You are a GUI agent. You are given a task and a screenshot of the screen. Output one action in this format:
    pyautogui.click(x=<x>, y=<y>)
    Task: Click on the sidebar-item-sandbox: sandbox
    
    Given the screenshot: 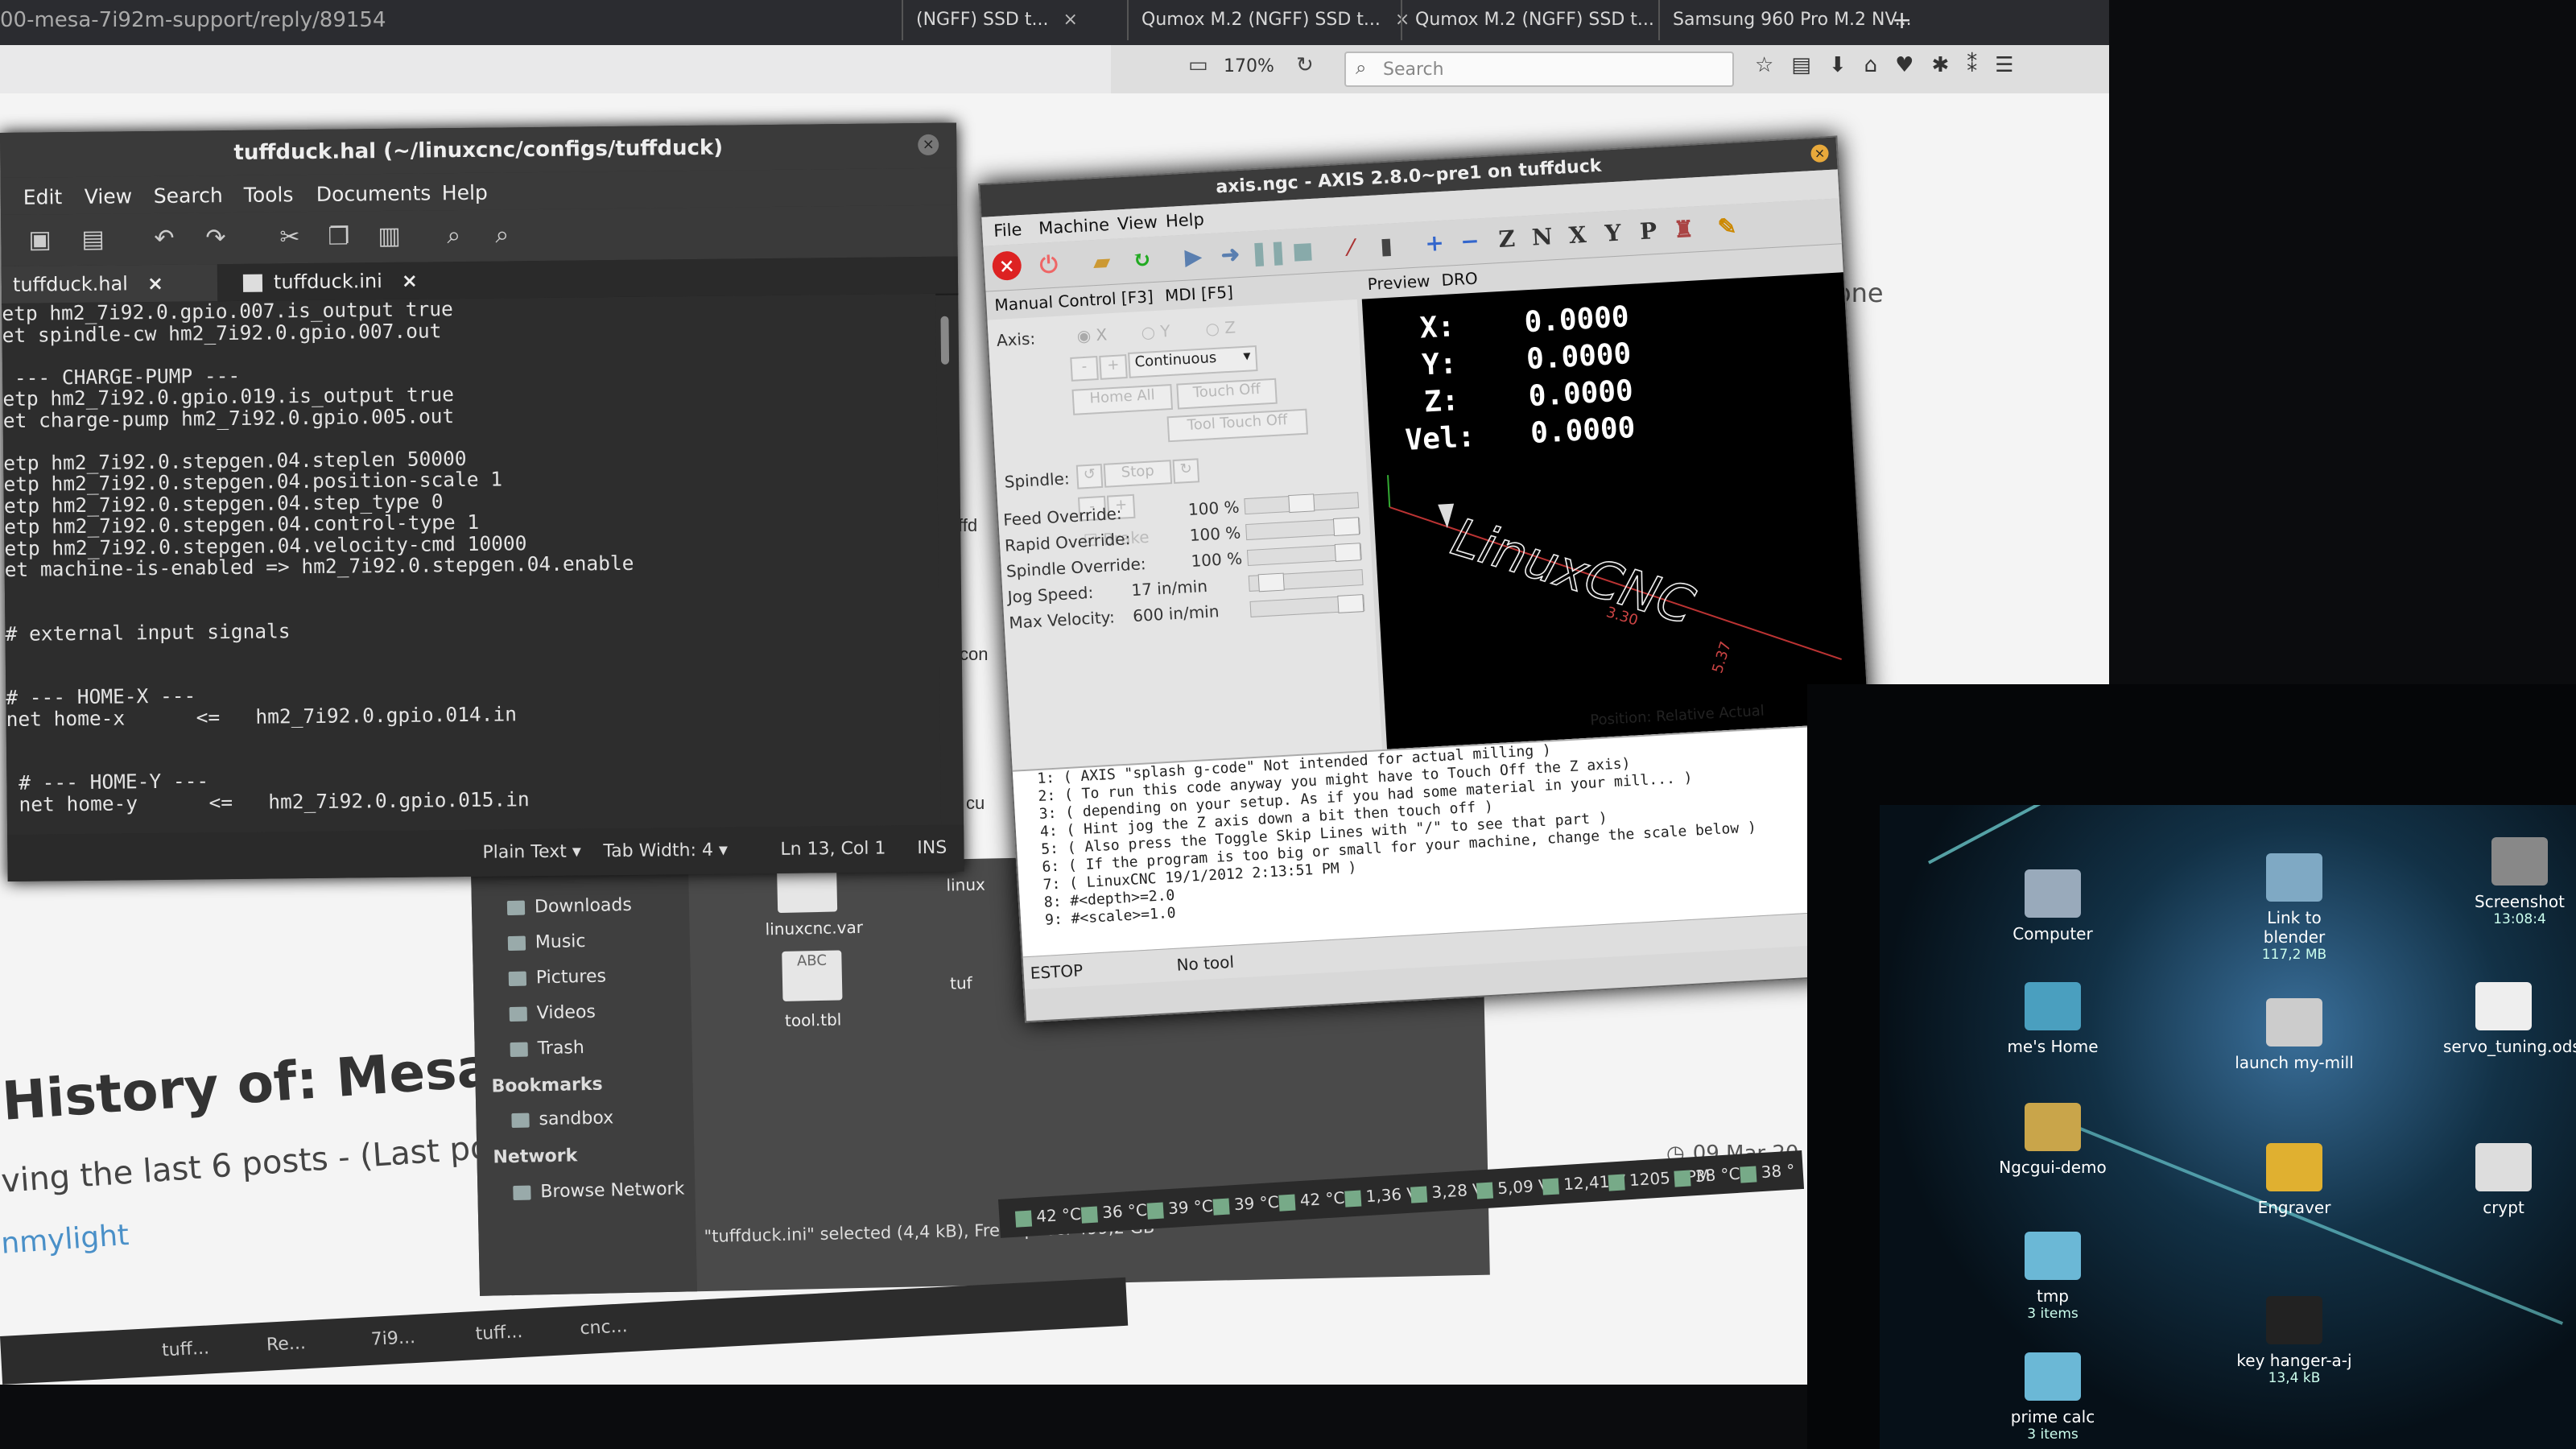 What is the action you would take?
    pyautogui.click(x=562, y=1119)
    